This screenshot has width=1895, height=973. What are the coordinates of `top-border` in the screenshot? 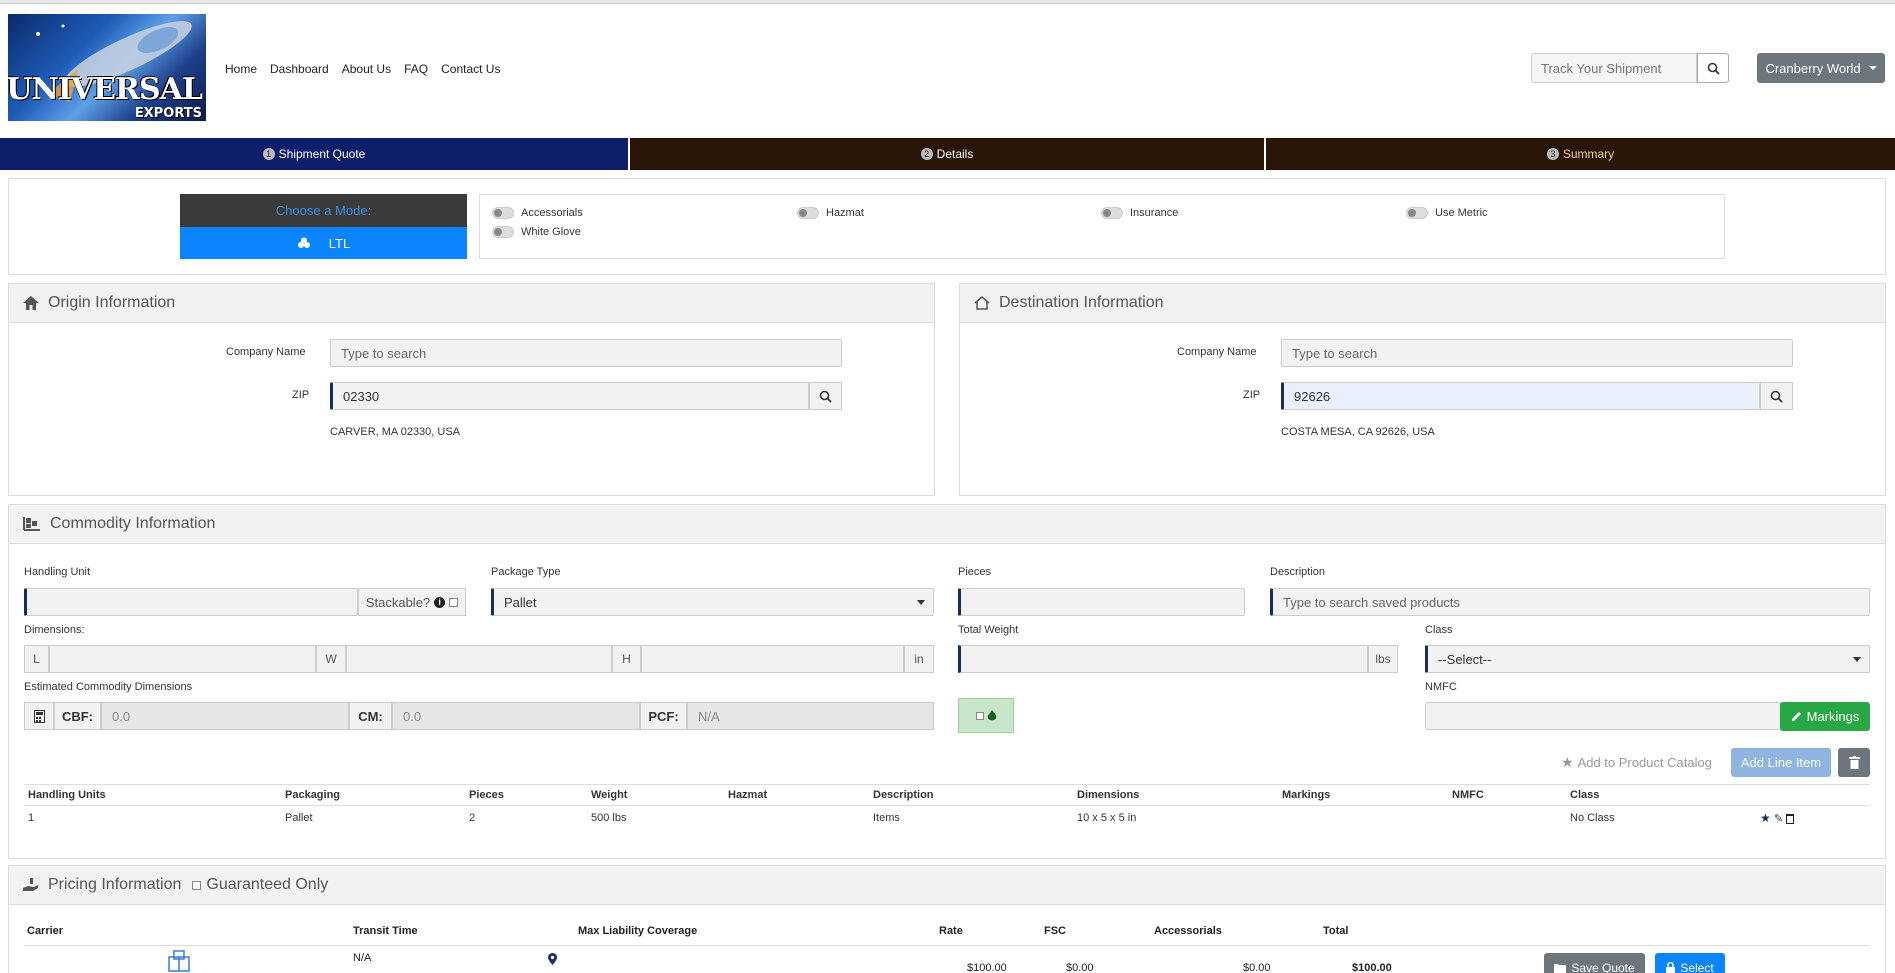 It's located at (947, 2).